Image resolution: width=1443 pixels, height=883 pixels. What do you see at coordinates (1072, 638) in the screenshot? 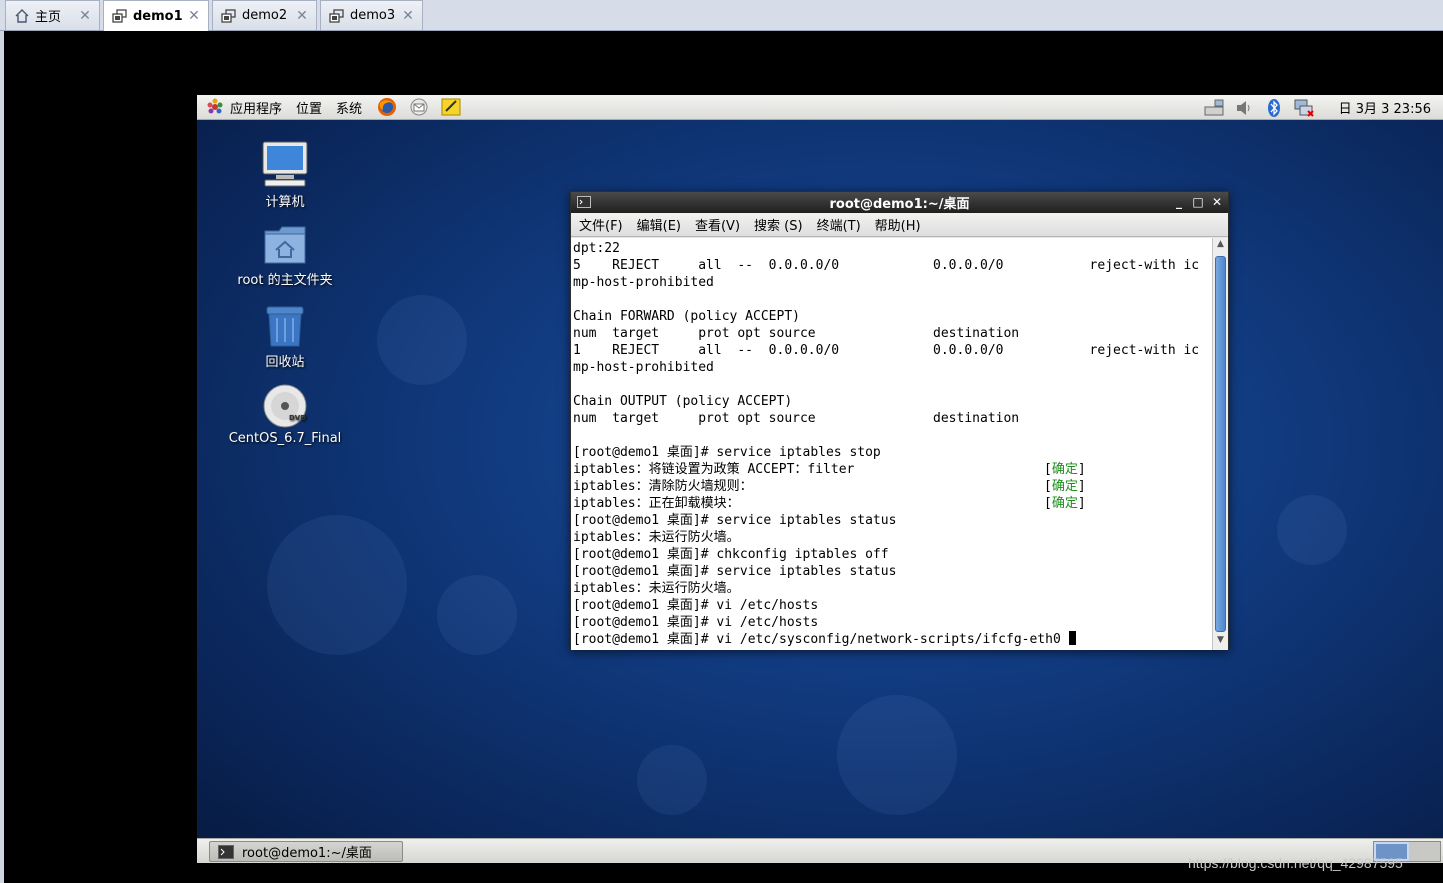
I see `text-cursor` at bounding box center [1072, 638].